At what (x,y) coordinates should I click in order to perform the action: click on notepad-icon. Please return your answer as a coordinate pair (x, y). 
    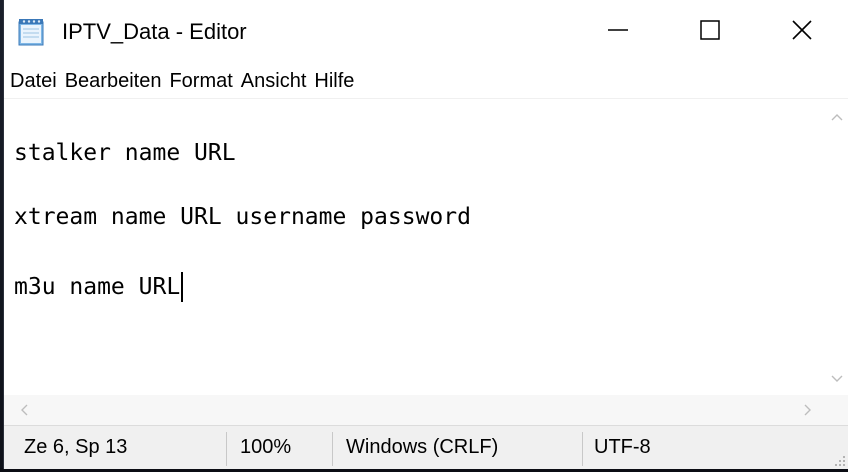
    Looking at the image, I should click on (31, 32).